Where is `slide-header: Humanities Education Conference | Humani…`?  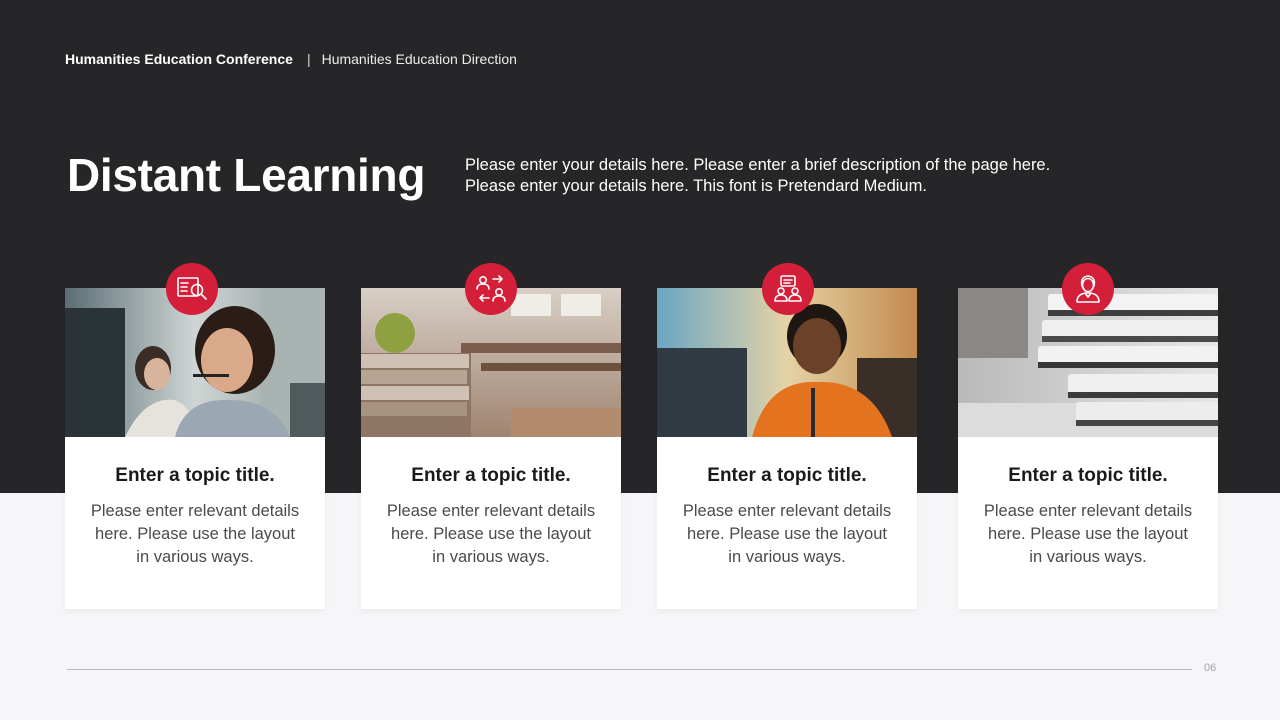
slide-header: Humanities Education Conference | Humani… is located at coordinates (291, 59).